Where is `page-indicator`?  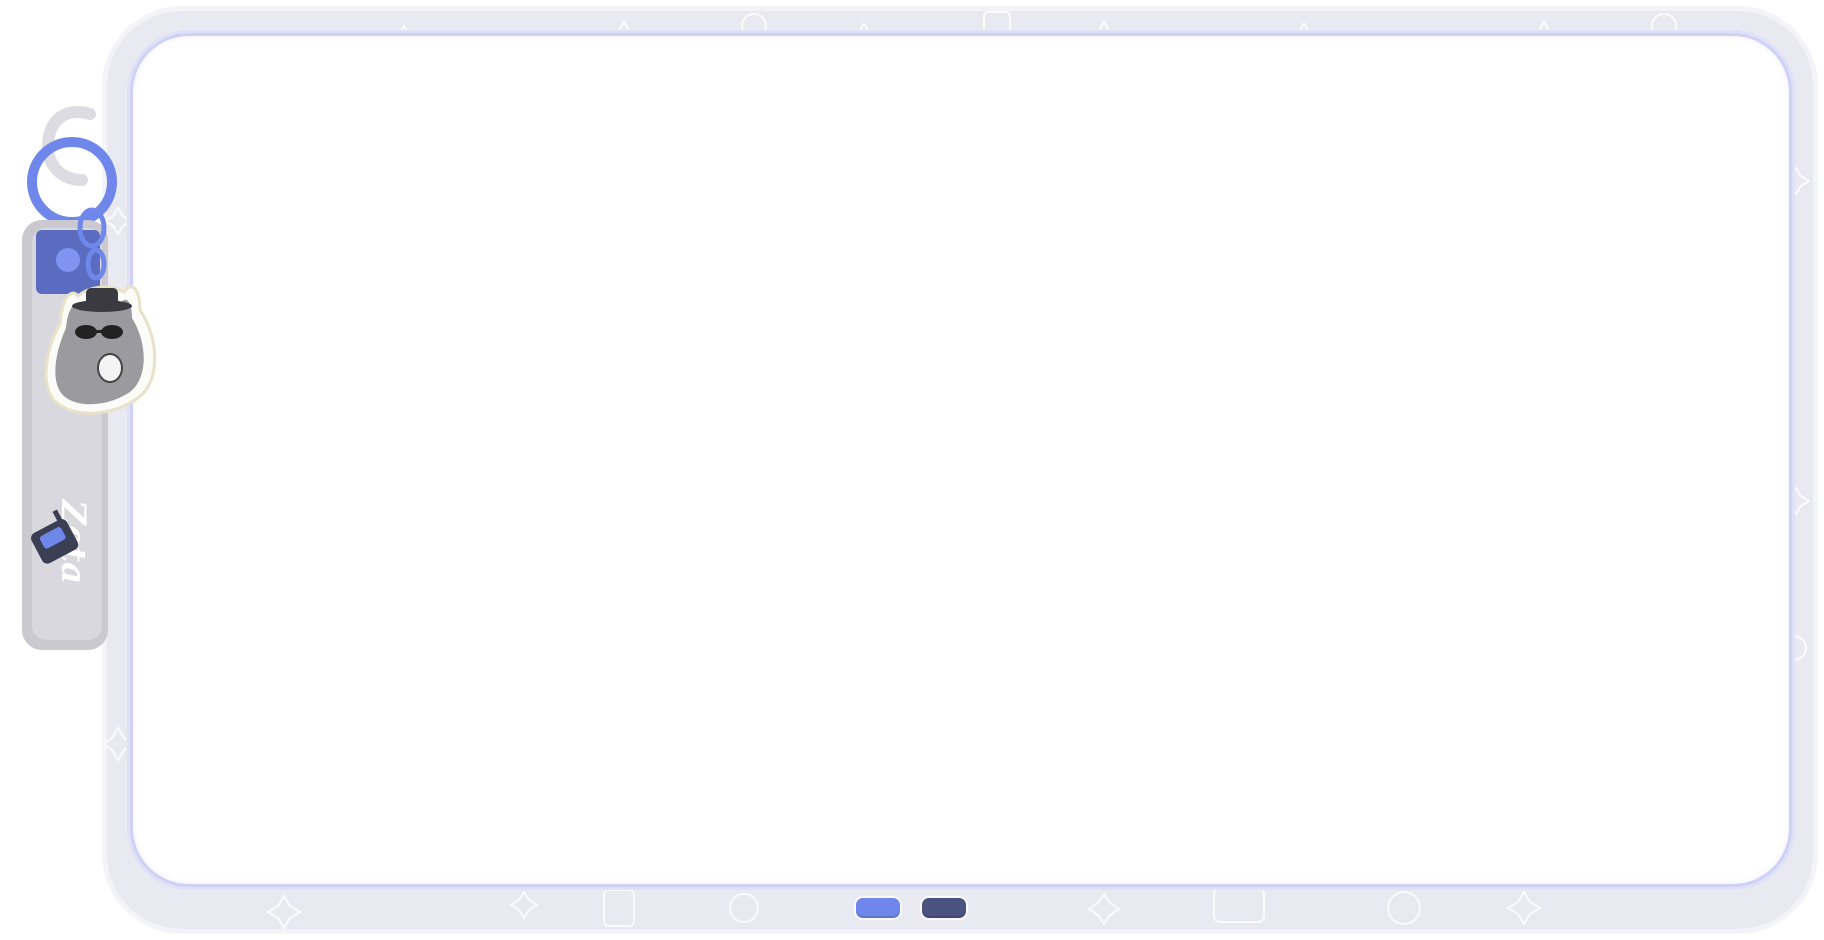
page-indicator is located at coordinates (911, 908).